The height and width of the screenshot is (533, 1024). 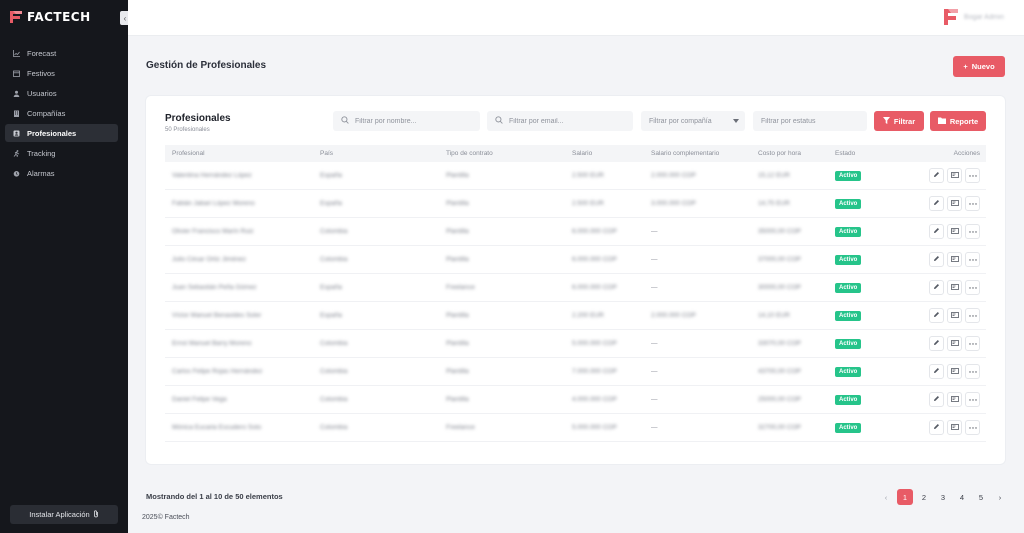 What do you see at coordinates (42, 53) in the screenshot?
I see `sidebar-item-label: Forecast` at bounding box center [42, 53].